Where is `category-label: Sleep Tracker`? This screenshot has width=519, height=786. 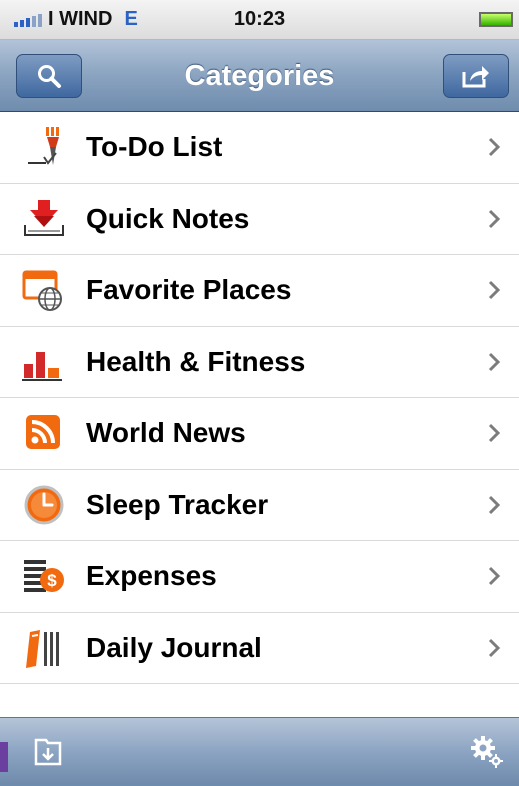
category-label: Sleep Tracker is located at coordinates (177, 504).